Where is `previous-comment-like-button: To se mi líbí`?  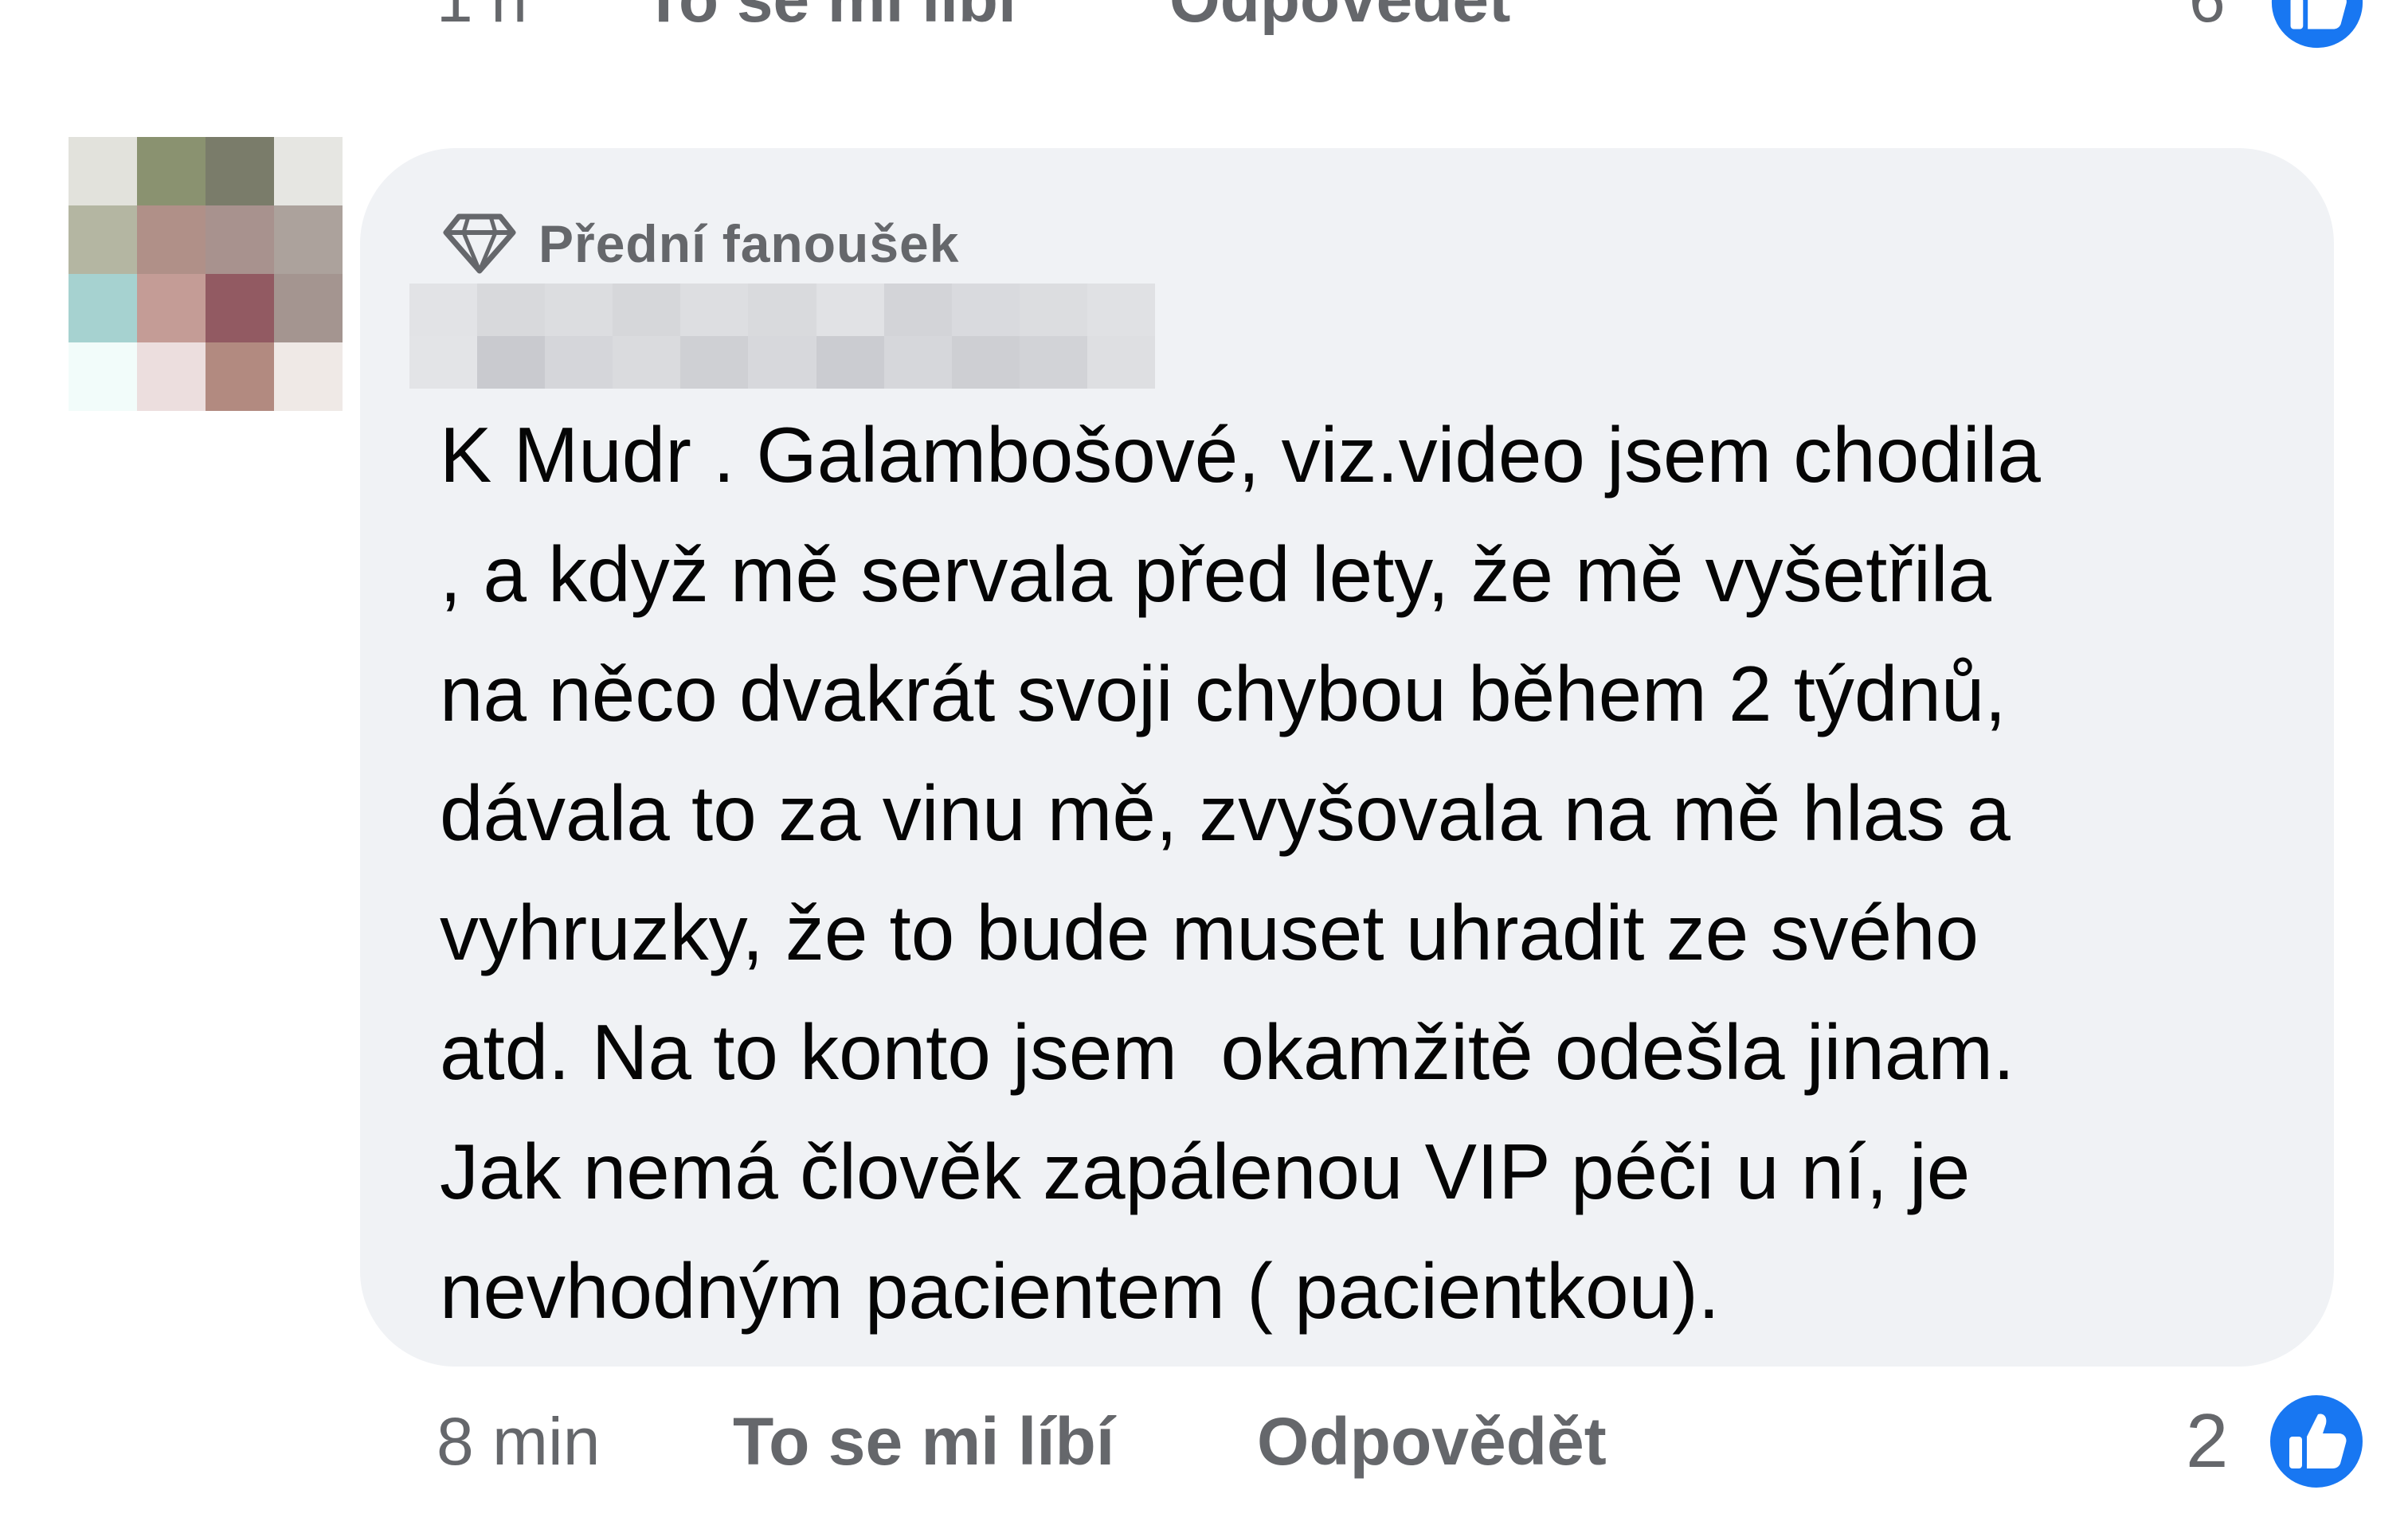
previous-comment-like-button: To se mi líbí is located at coordinates (830, 24).